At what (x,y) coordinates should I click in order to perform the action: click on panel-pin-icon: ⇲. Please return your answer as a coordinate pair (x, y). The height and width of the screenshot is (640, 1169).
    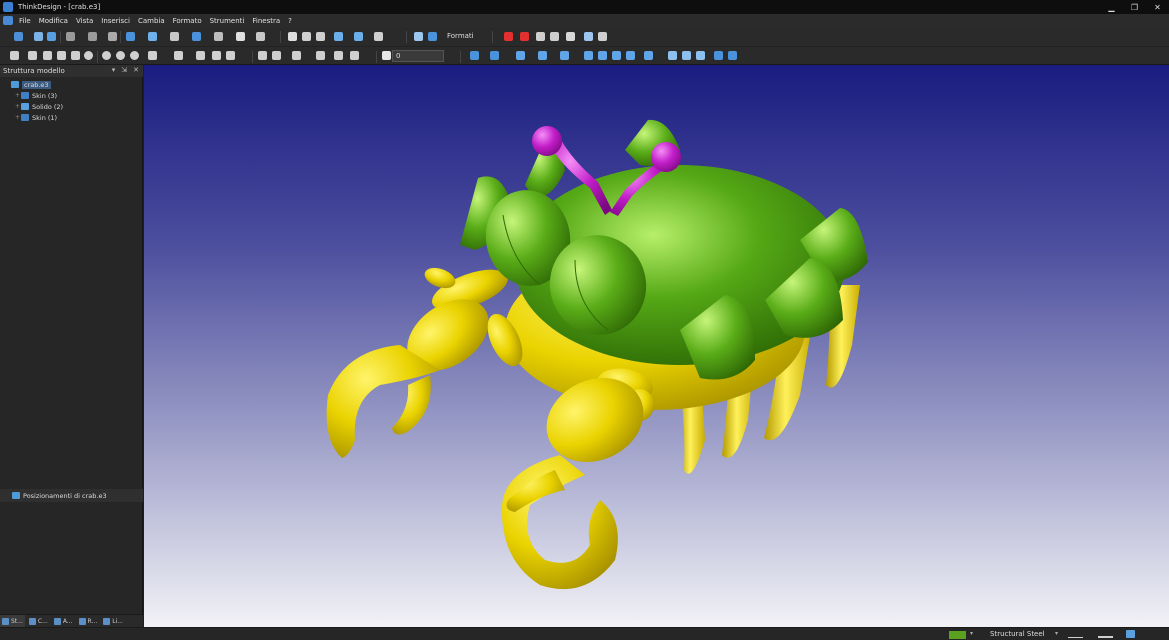
    Looking at the image, I should click on (124, 70).